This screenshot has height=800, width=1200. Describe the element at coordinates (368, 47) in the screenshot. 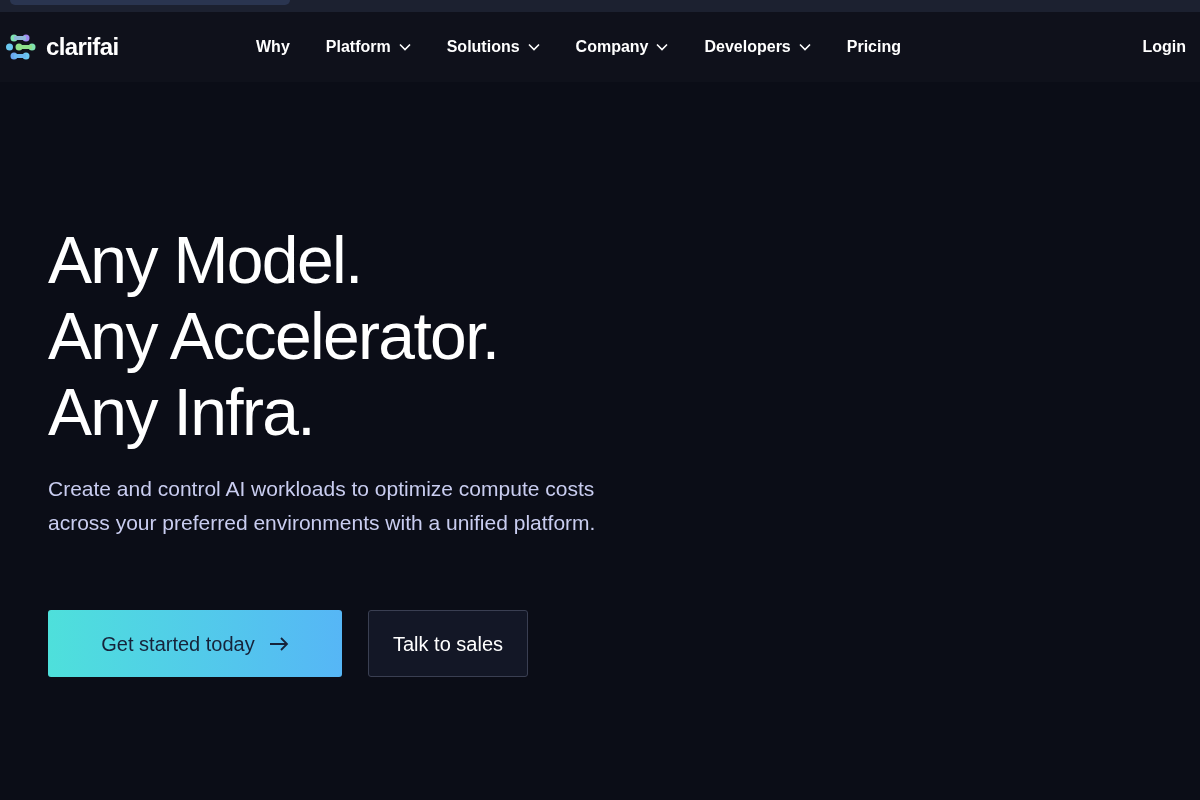

I see `nav-item: Platform` at that location.